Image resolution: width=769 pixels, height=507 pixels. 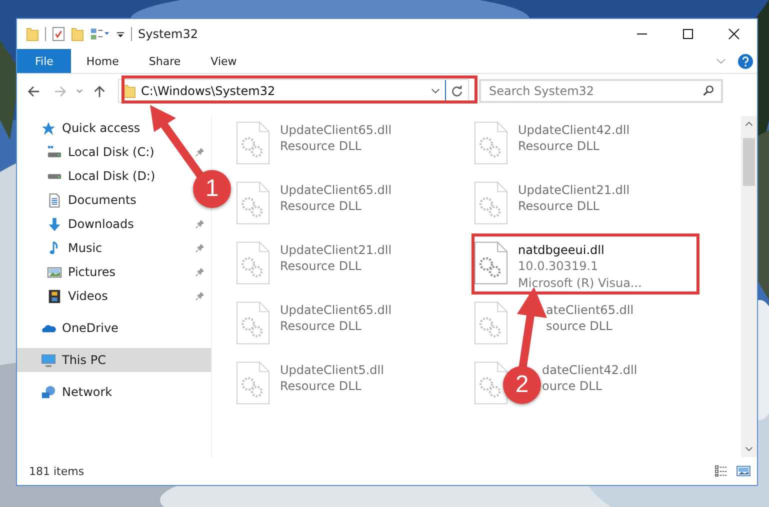 What do you see at coordinates (114, 248) in the screenshot?
I see `sidebar-item: Music` at bounding box center [114, 248].